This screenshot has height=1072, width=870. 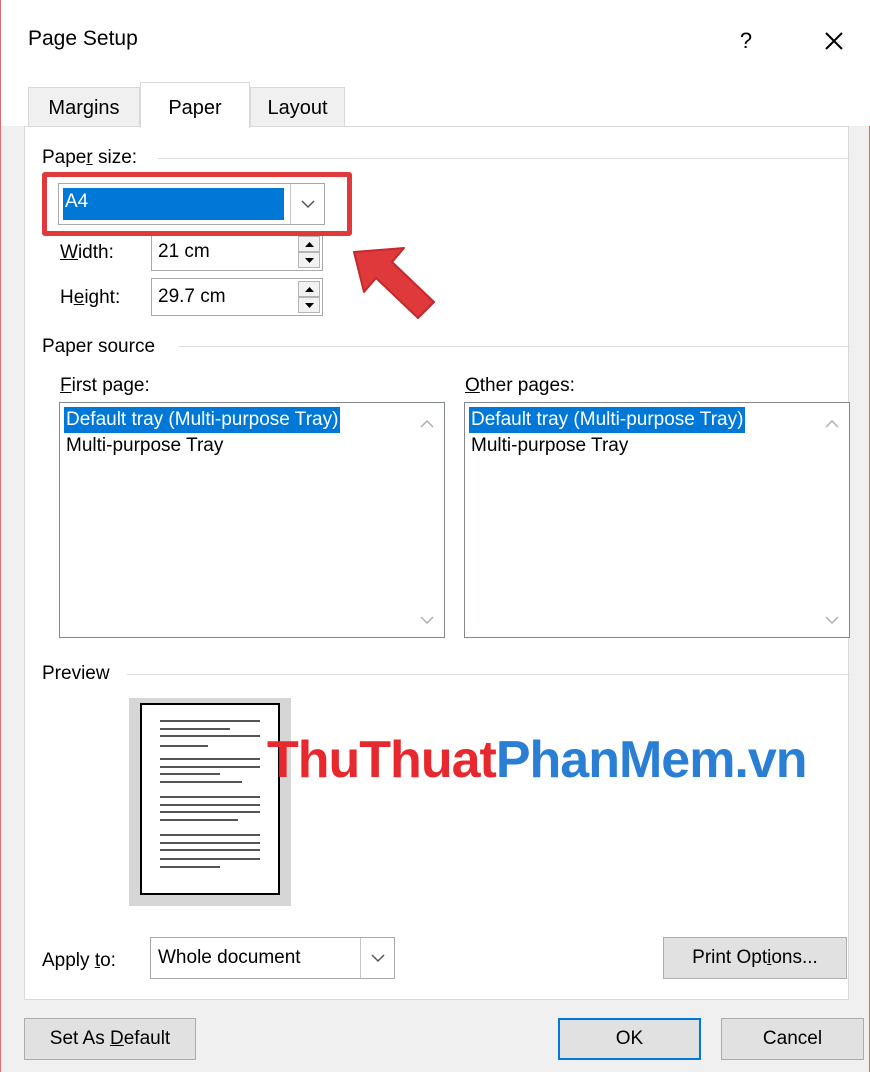 I want to click on tab-margins: Margins, so click(x=84, y=107).